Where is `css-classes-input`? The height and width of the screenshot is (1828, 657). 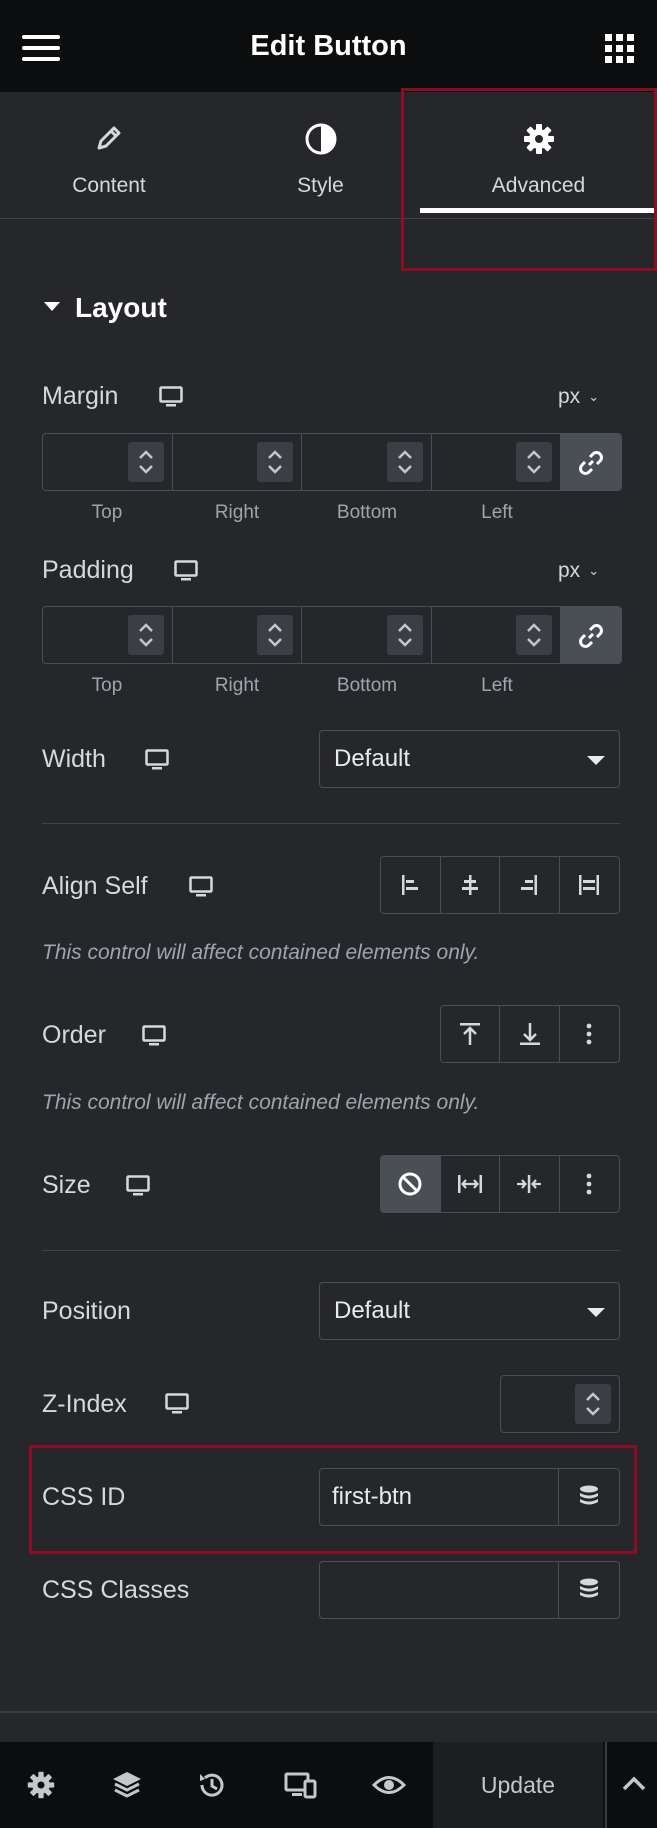
css-classes-input is located at coordinates (440, 1590).